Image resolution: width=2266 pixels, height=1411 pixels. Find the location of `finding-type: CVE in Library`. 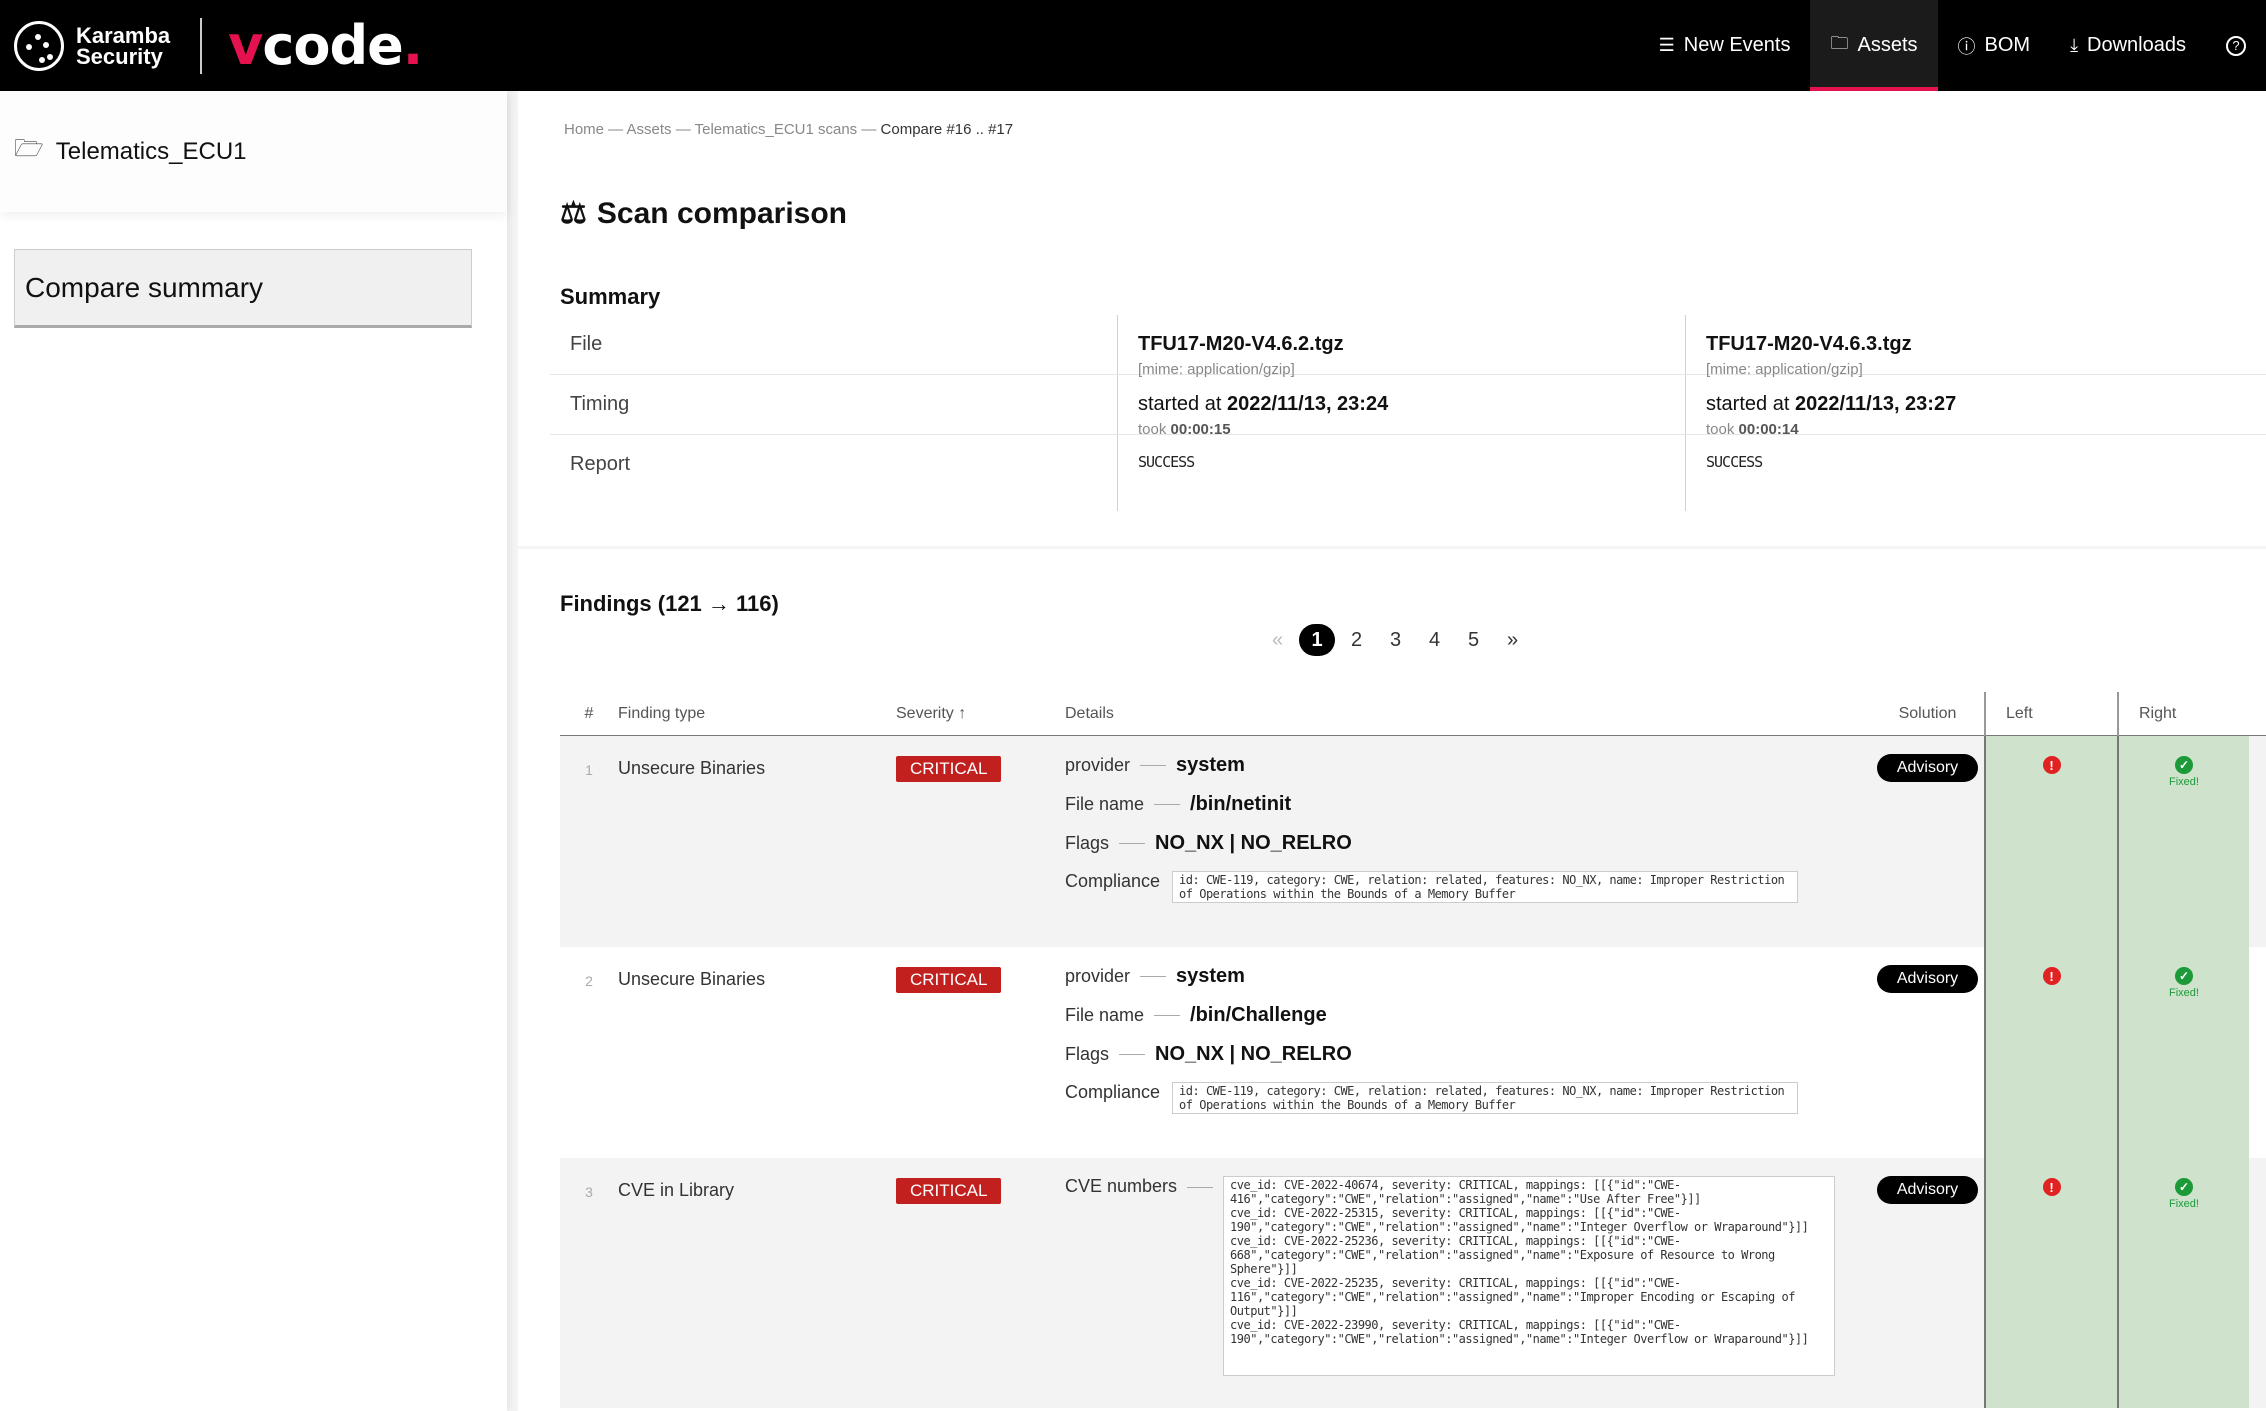

finding-type: CVE in Library is located at coordinates (676, 1190).